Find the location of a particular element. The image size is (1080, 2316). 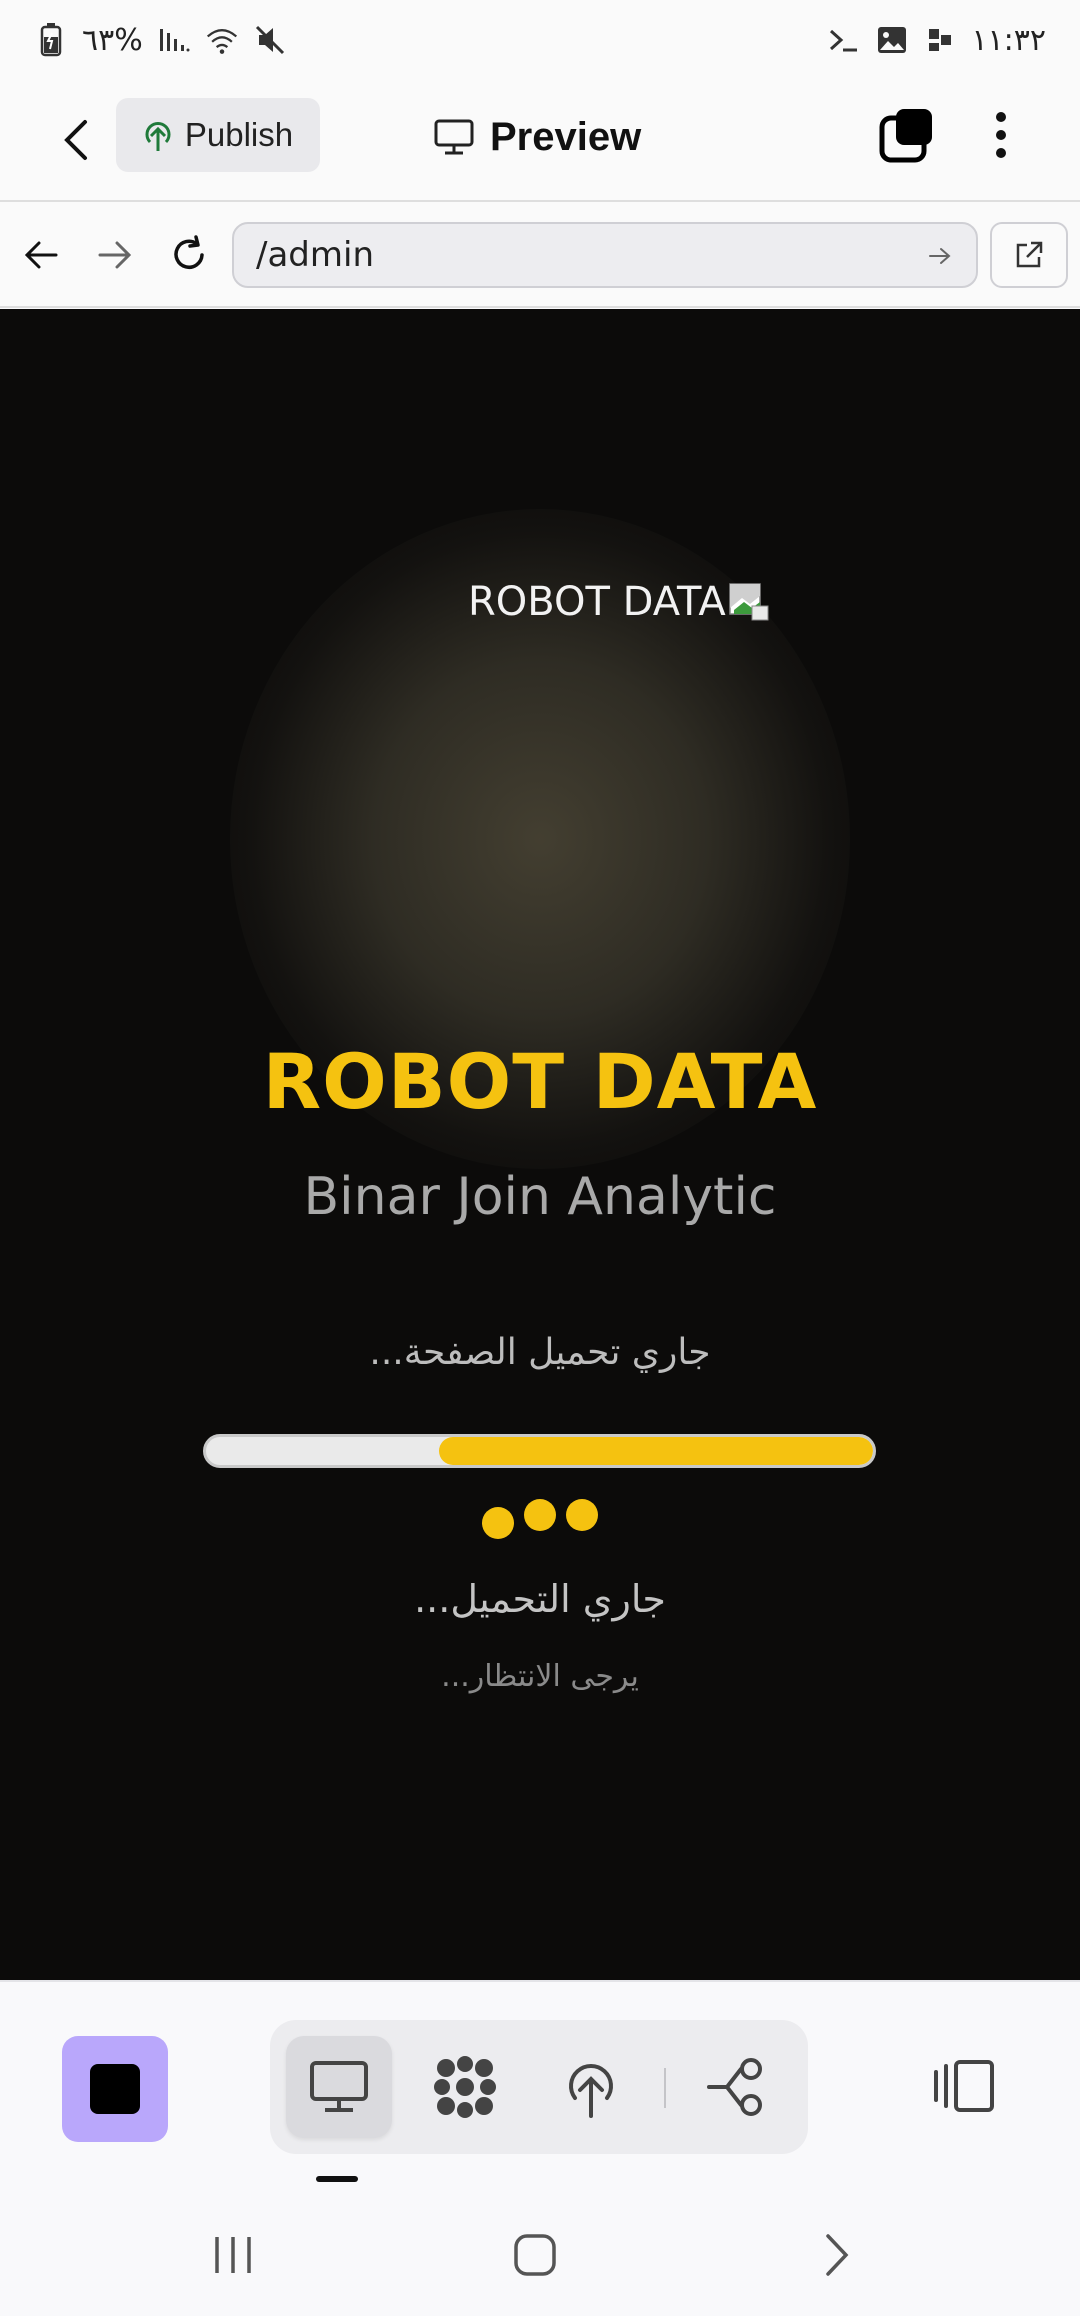

signal-icon is located at coordinates (174, 40).